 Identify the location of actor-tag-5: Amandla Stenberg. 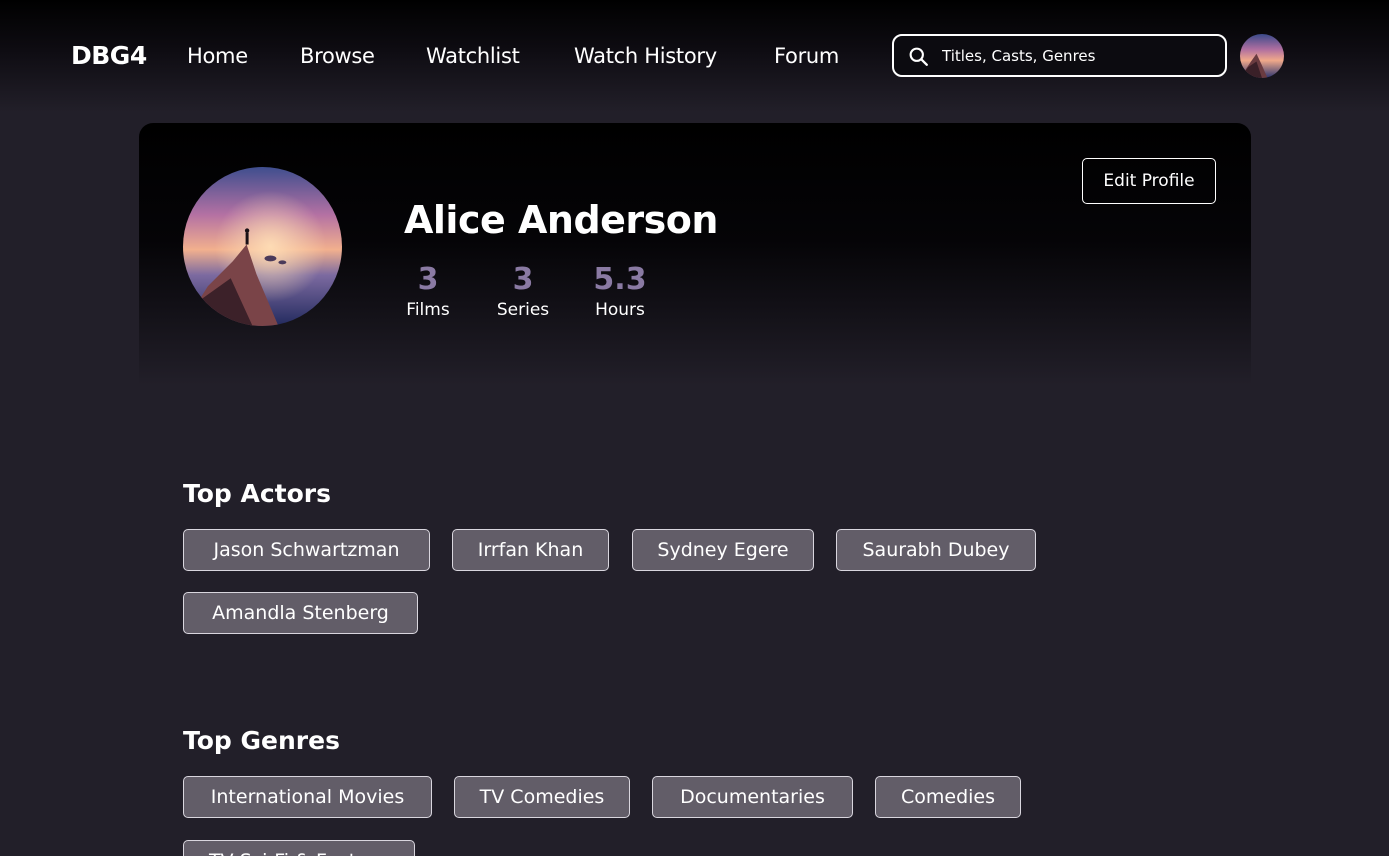
(300, 613).